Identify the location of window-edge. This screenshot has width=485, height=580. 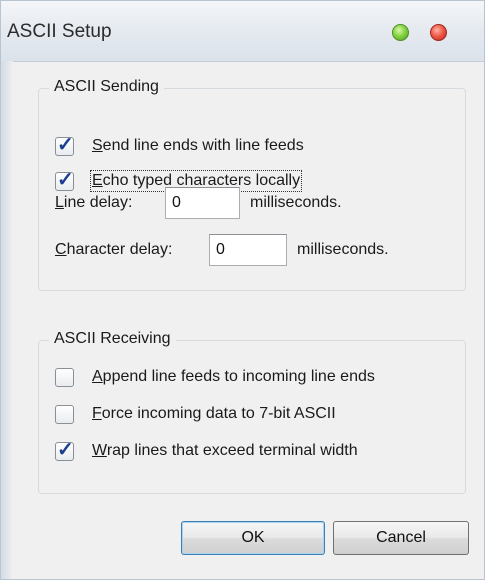
(7, 320).